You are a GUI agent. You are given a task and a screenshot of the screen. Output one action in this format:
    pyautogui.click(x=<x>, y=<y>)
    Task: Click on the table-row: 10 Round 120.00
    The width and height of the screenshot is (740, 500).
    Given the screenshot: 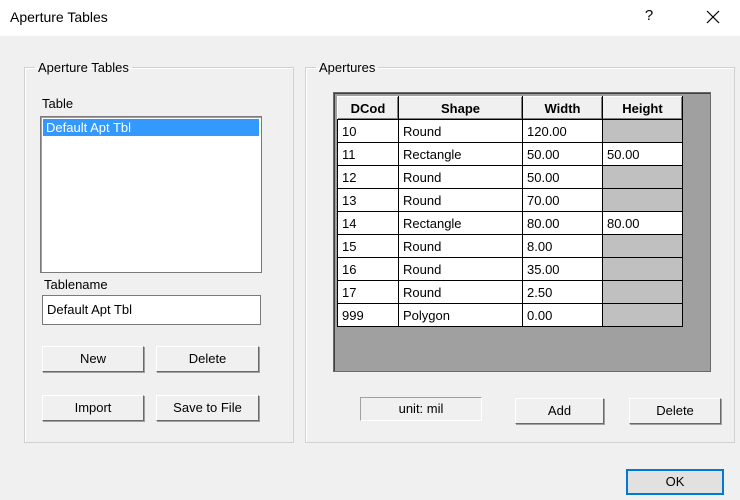 What is the action you would take?
    pyautogui.click(x=510, y=131)
    